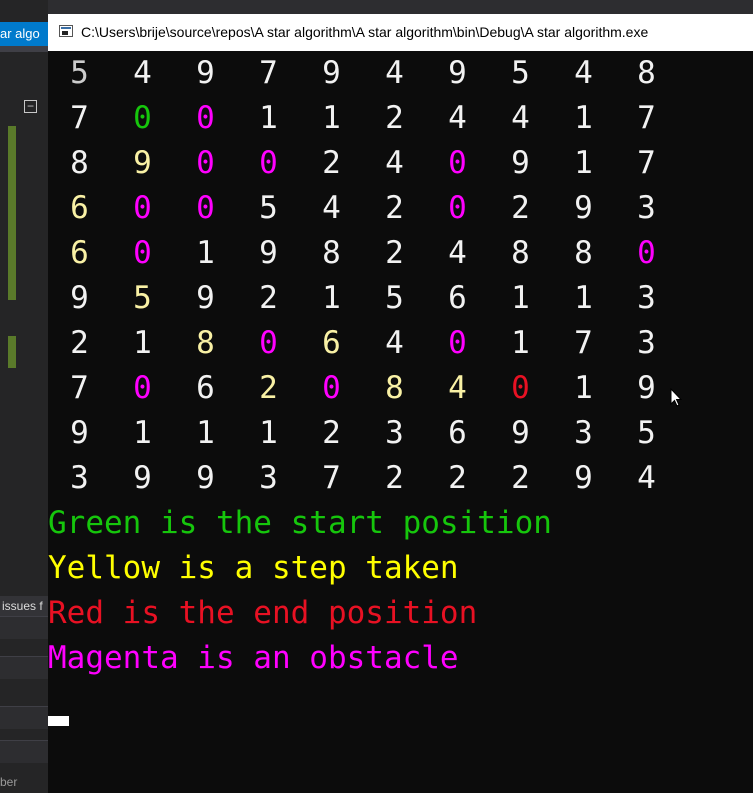 This screenshot has width=753, height=793. I want to click on ide-background: ar algo − issues f ber, so click(25, 396).